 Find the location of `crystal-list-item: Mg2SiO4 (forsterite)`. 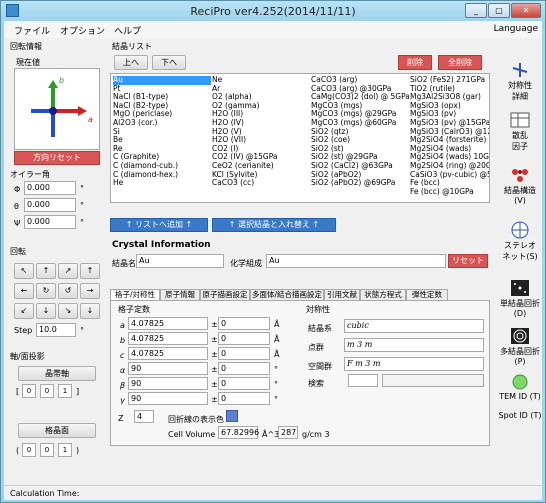

crystal-list-item: Mg2SiO4 (forsterite) is located at coordinates (449, 140).